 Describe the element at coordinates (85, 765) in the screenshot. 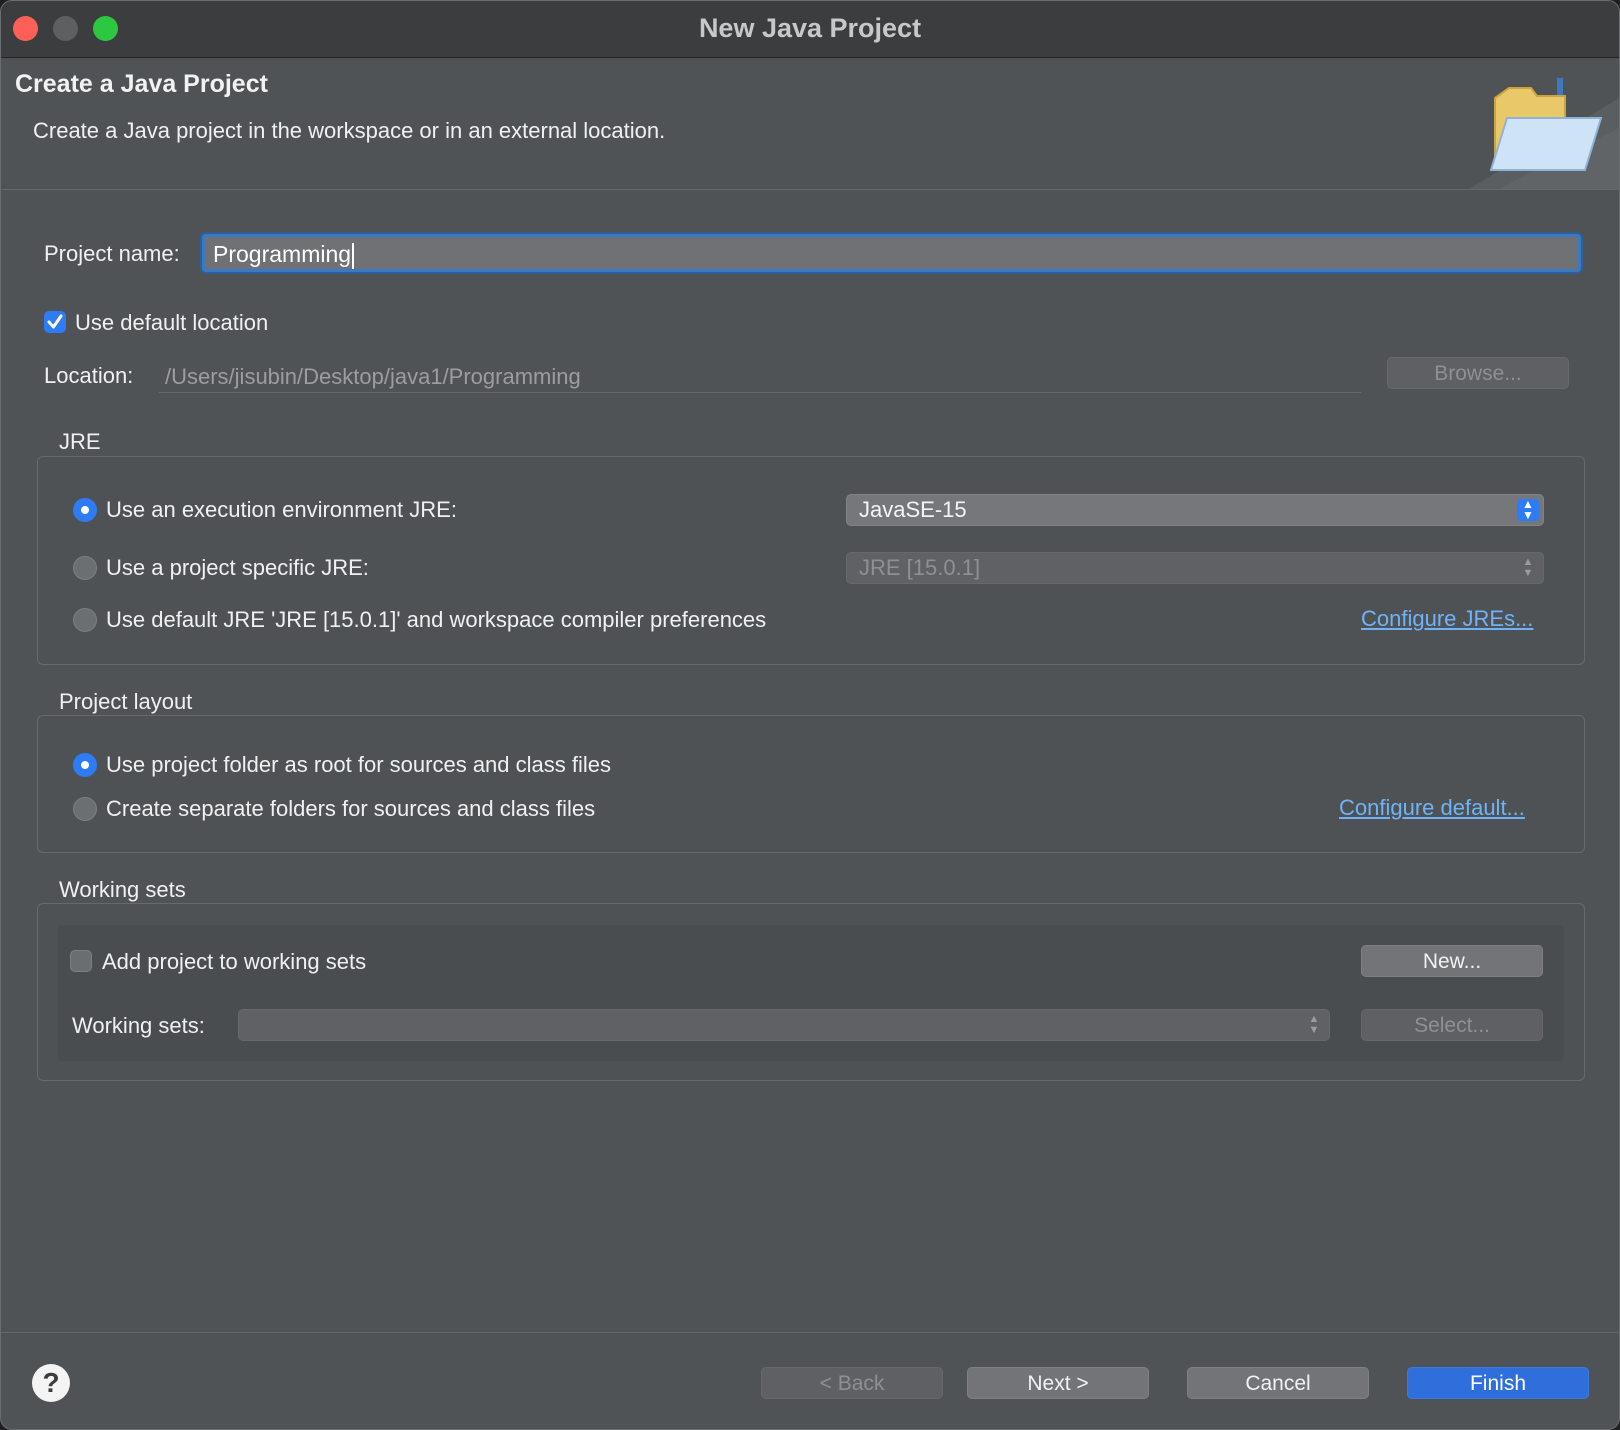

I see `project-folder-root-radio` at that location.